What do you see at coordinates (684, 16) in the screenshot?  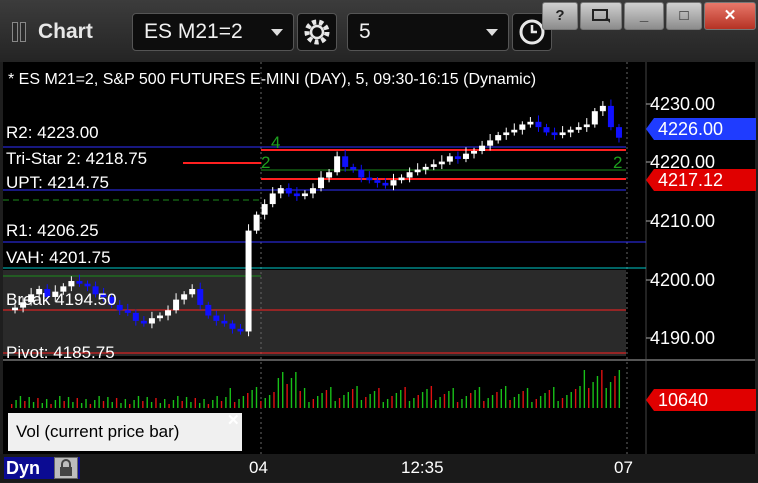 I see `maximize-button: □` at bounding box center [684, 16].